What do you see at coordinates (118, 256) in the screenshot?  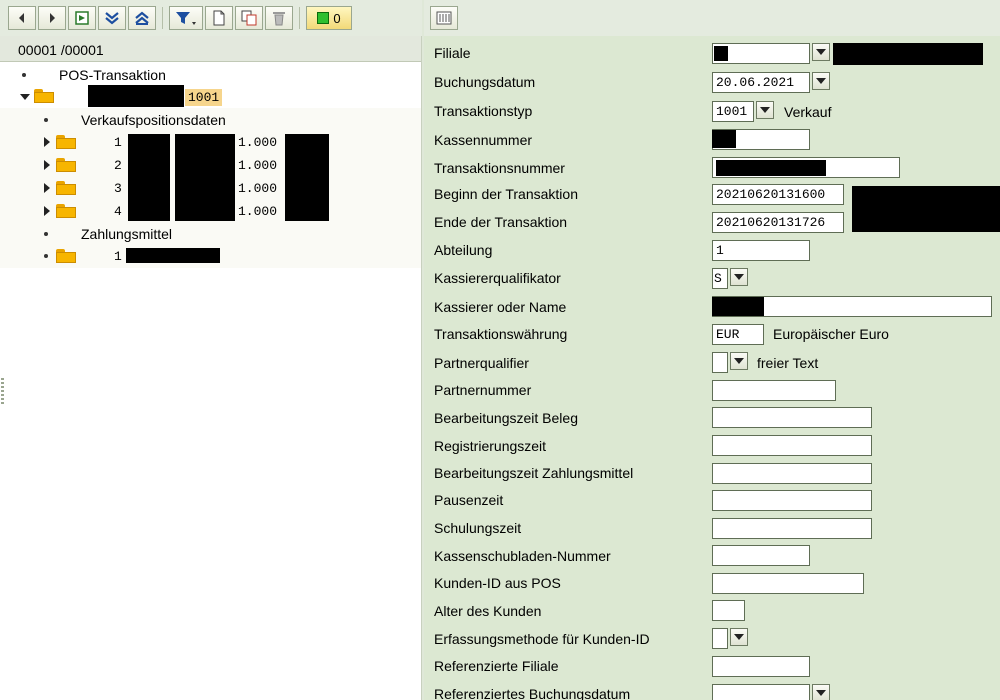 I see `tree-payment-index: 1` at bounding box center [118, 256].